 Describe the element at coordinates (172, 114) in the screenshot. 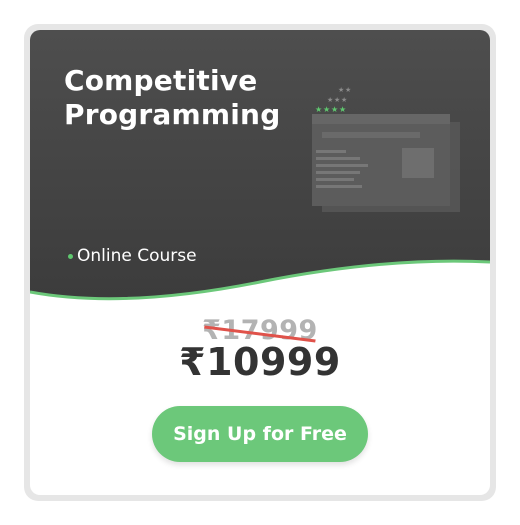

I see `course-title-line-2: Programming` at that location.